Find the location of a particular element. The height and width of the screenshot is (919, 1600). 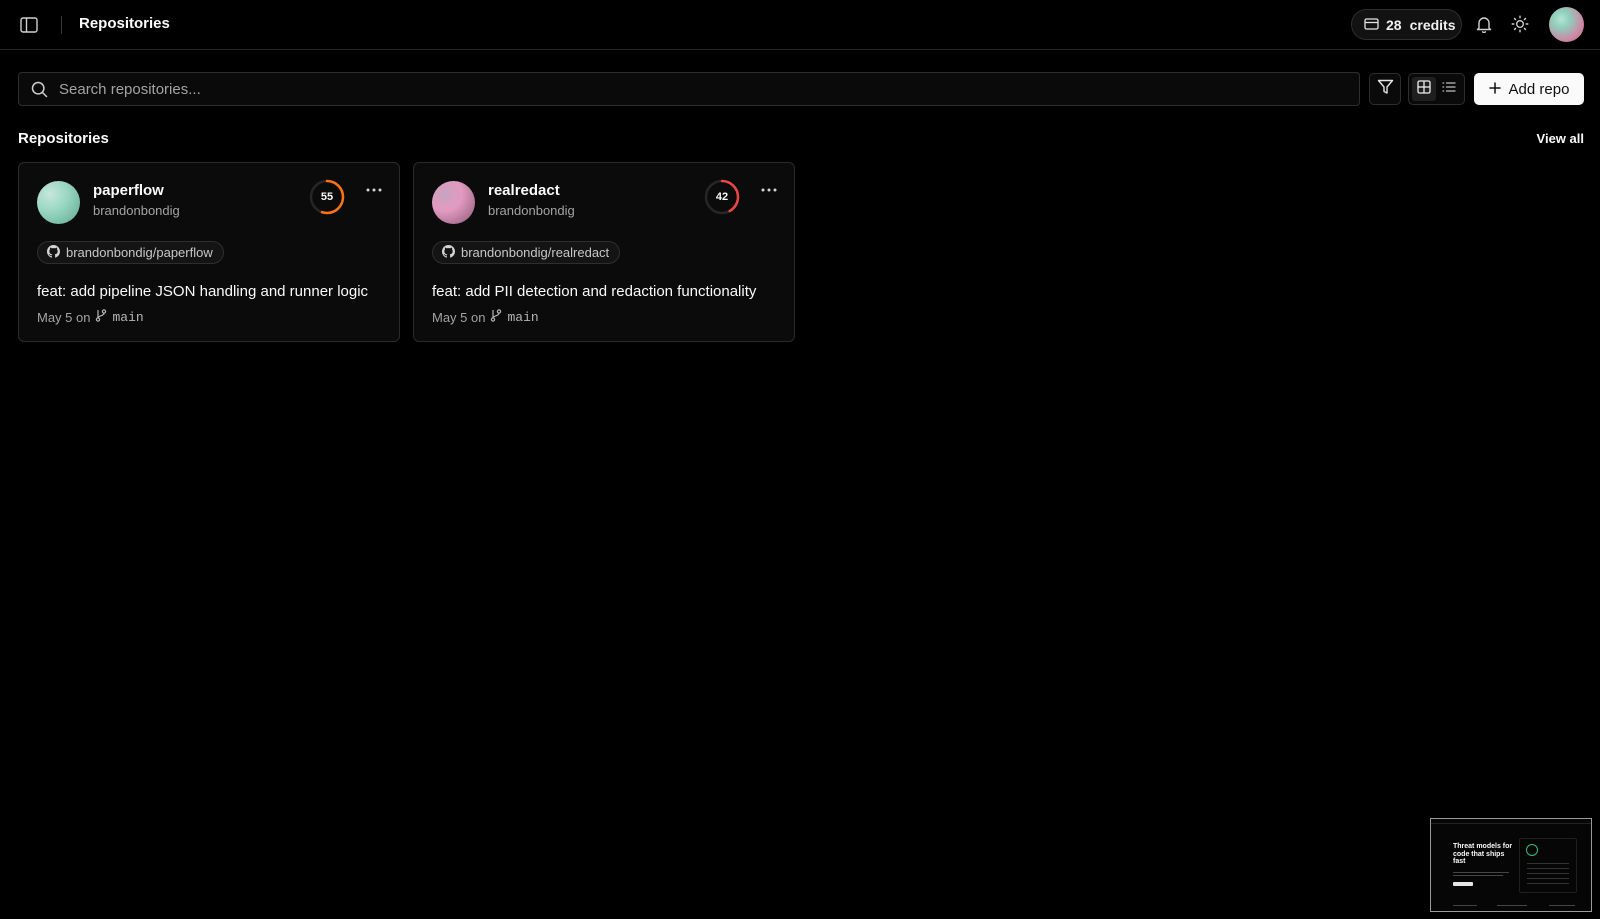

score-value: 55 is located at coordinates (327, 197).